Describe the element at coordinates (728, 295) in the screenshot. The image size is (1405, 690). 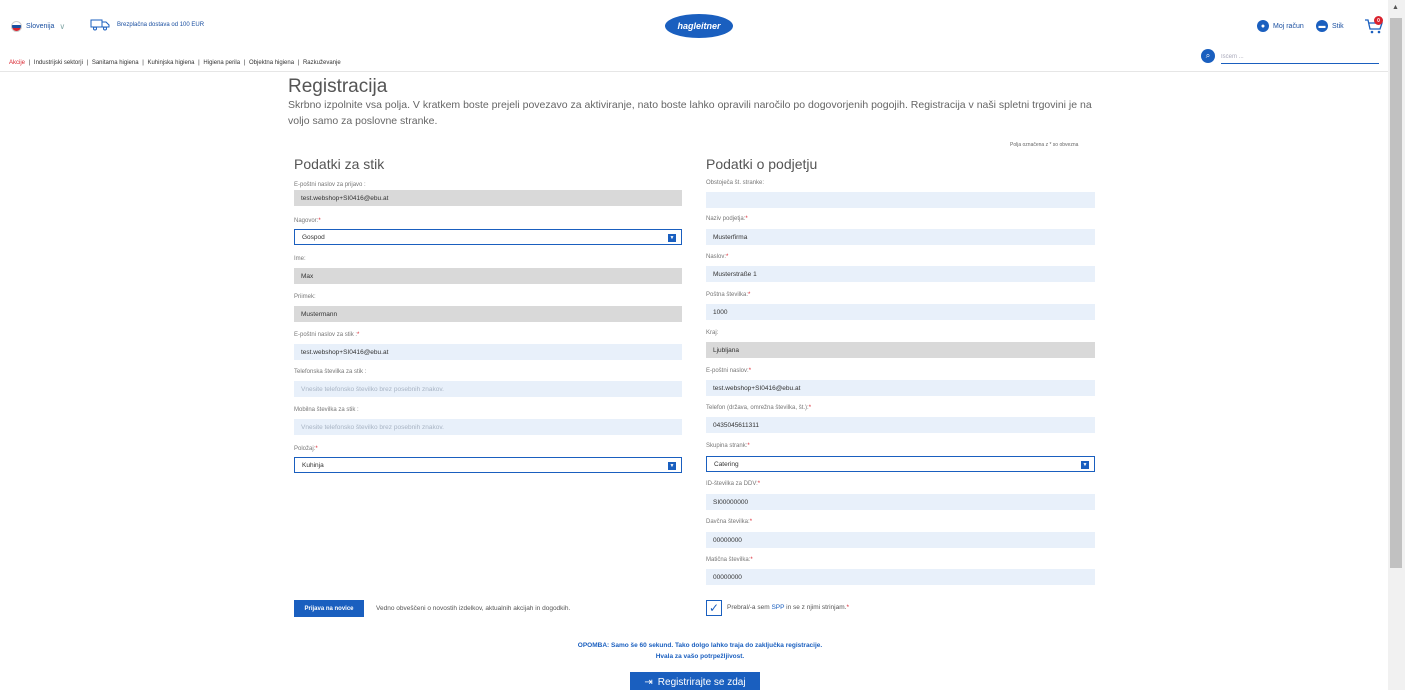
I see `zip-label: Poštna številka:*` at that location.